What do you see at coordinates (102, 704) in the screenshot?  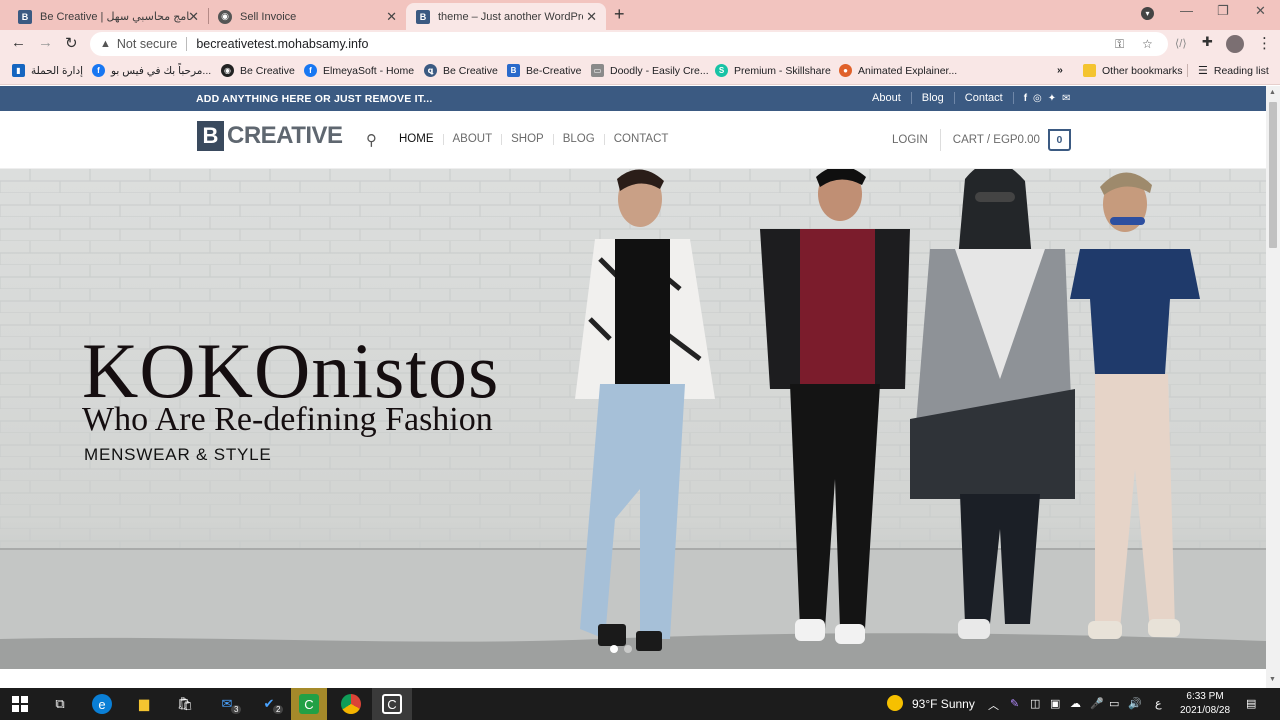 I see `edge-icon: e` at bounding box center [102, 704].